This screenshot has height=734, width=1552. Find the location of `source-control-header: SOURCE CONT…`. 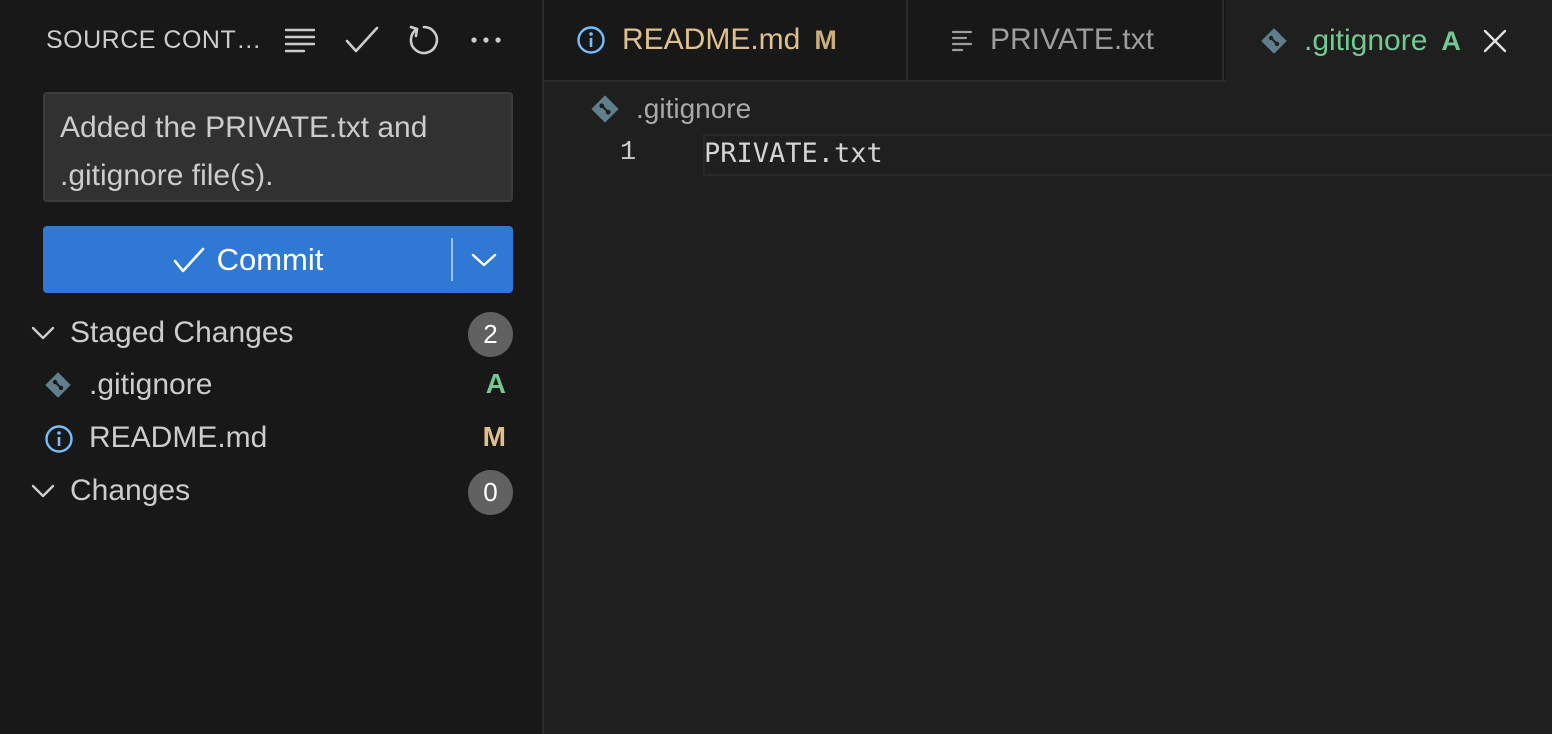

source-control-header: SOURCE CONT… is located at coordinates (271, 40).